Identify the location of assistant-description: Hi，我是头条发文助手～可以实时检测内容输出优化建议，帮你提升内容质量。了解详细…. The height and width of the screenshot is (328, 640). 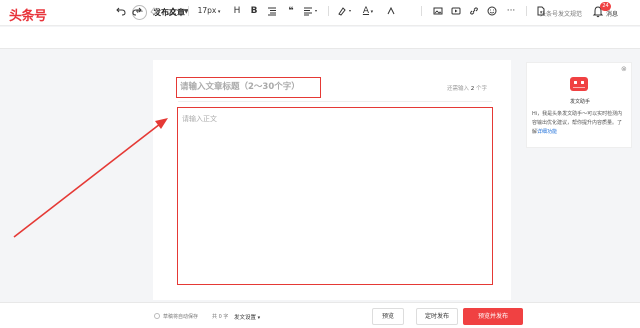
(579, 123).